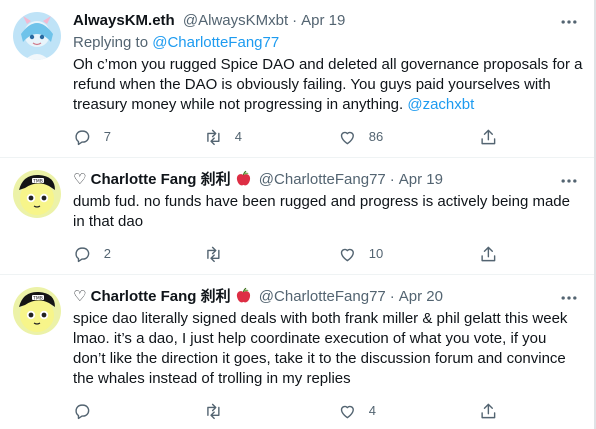 This screenshot has width=596, height=429. Describe the element at coordinates (376, 136) in the screenshot. I see `like-count: 86` at that location.